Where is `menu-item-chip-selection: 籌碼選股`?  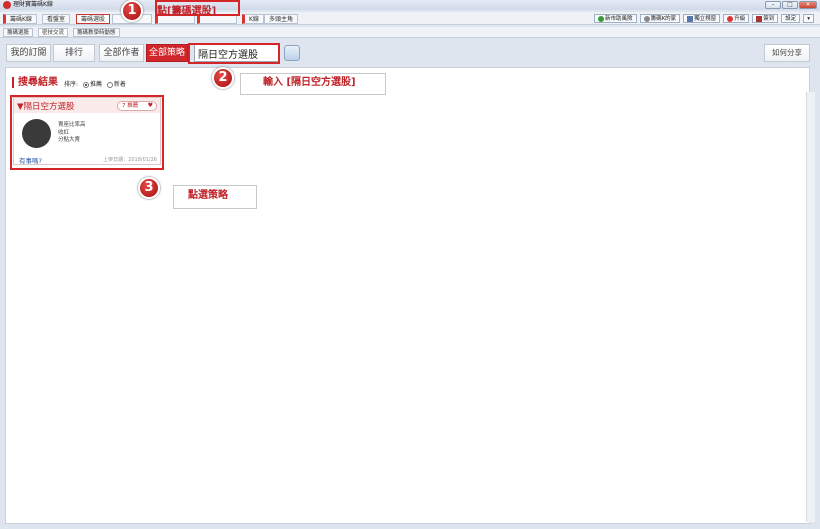 menu-item-chip-selection: 籌碼選股 is located at coordinates (93, 19).